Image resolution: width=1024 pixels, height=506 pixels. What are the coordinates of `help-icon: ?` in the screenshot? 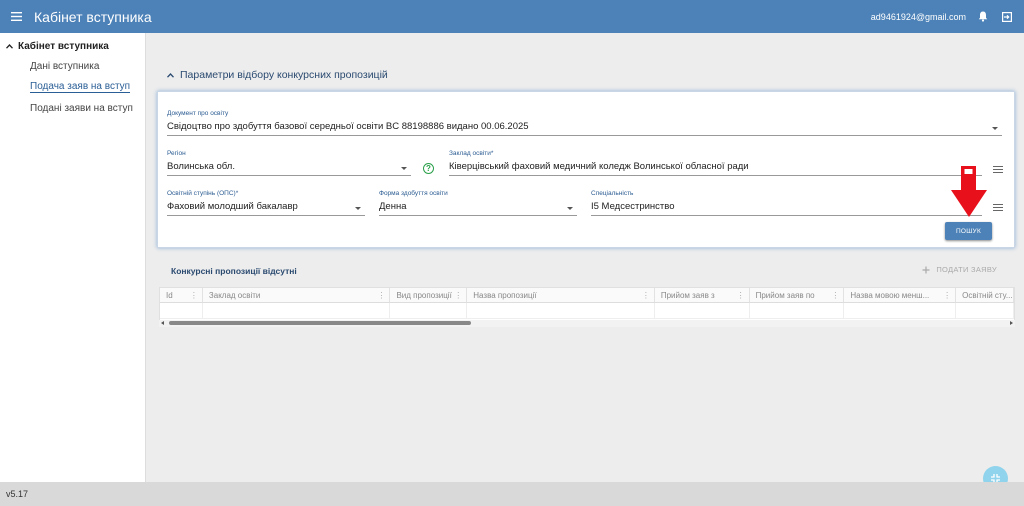 It's located at (428, 168).